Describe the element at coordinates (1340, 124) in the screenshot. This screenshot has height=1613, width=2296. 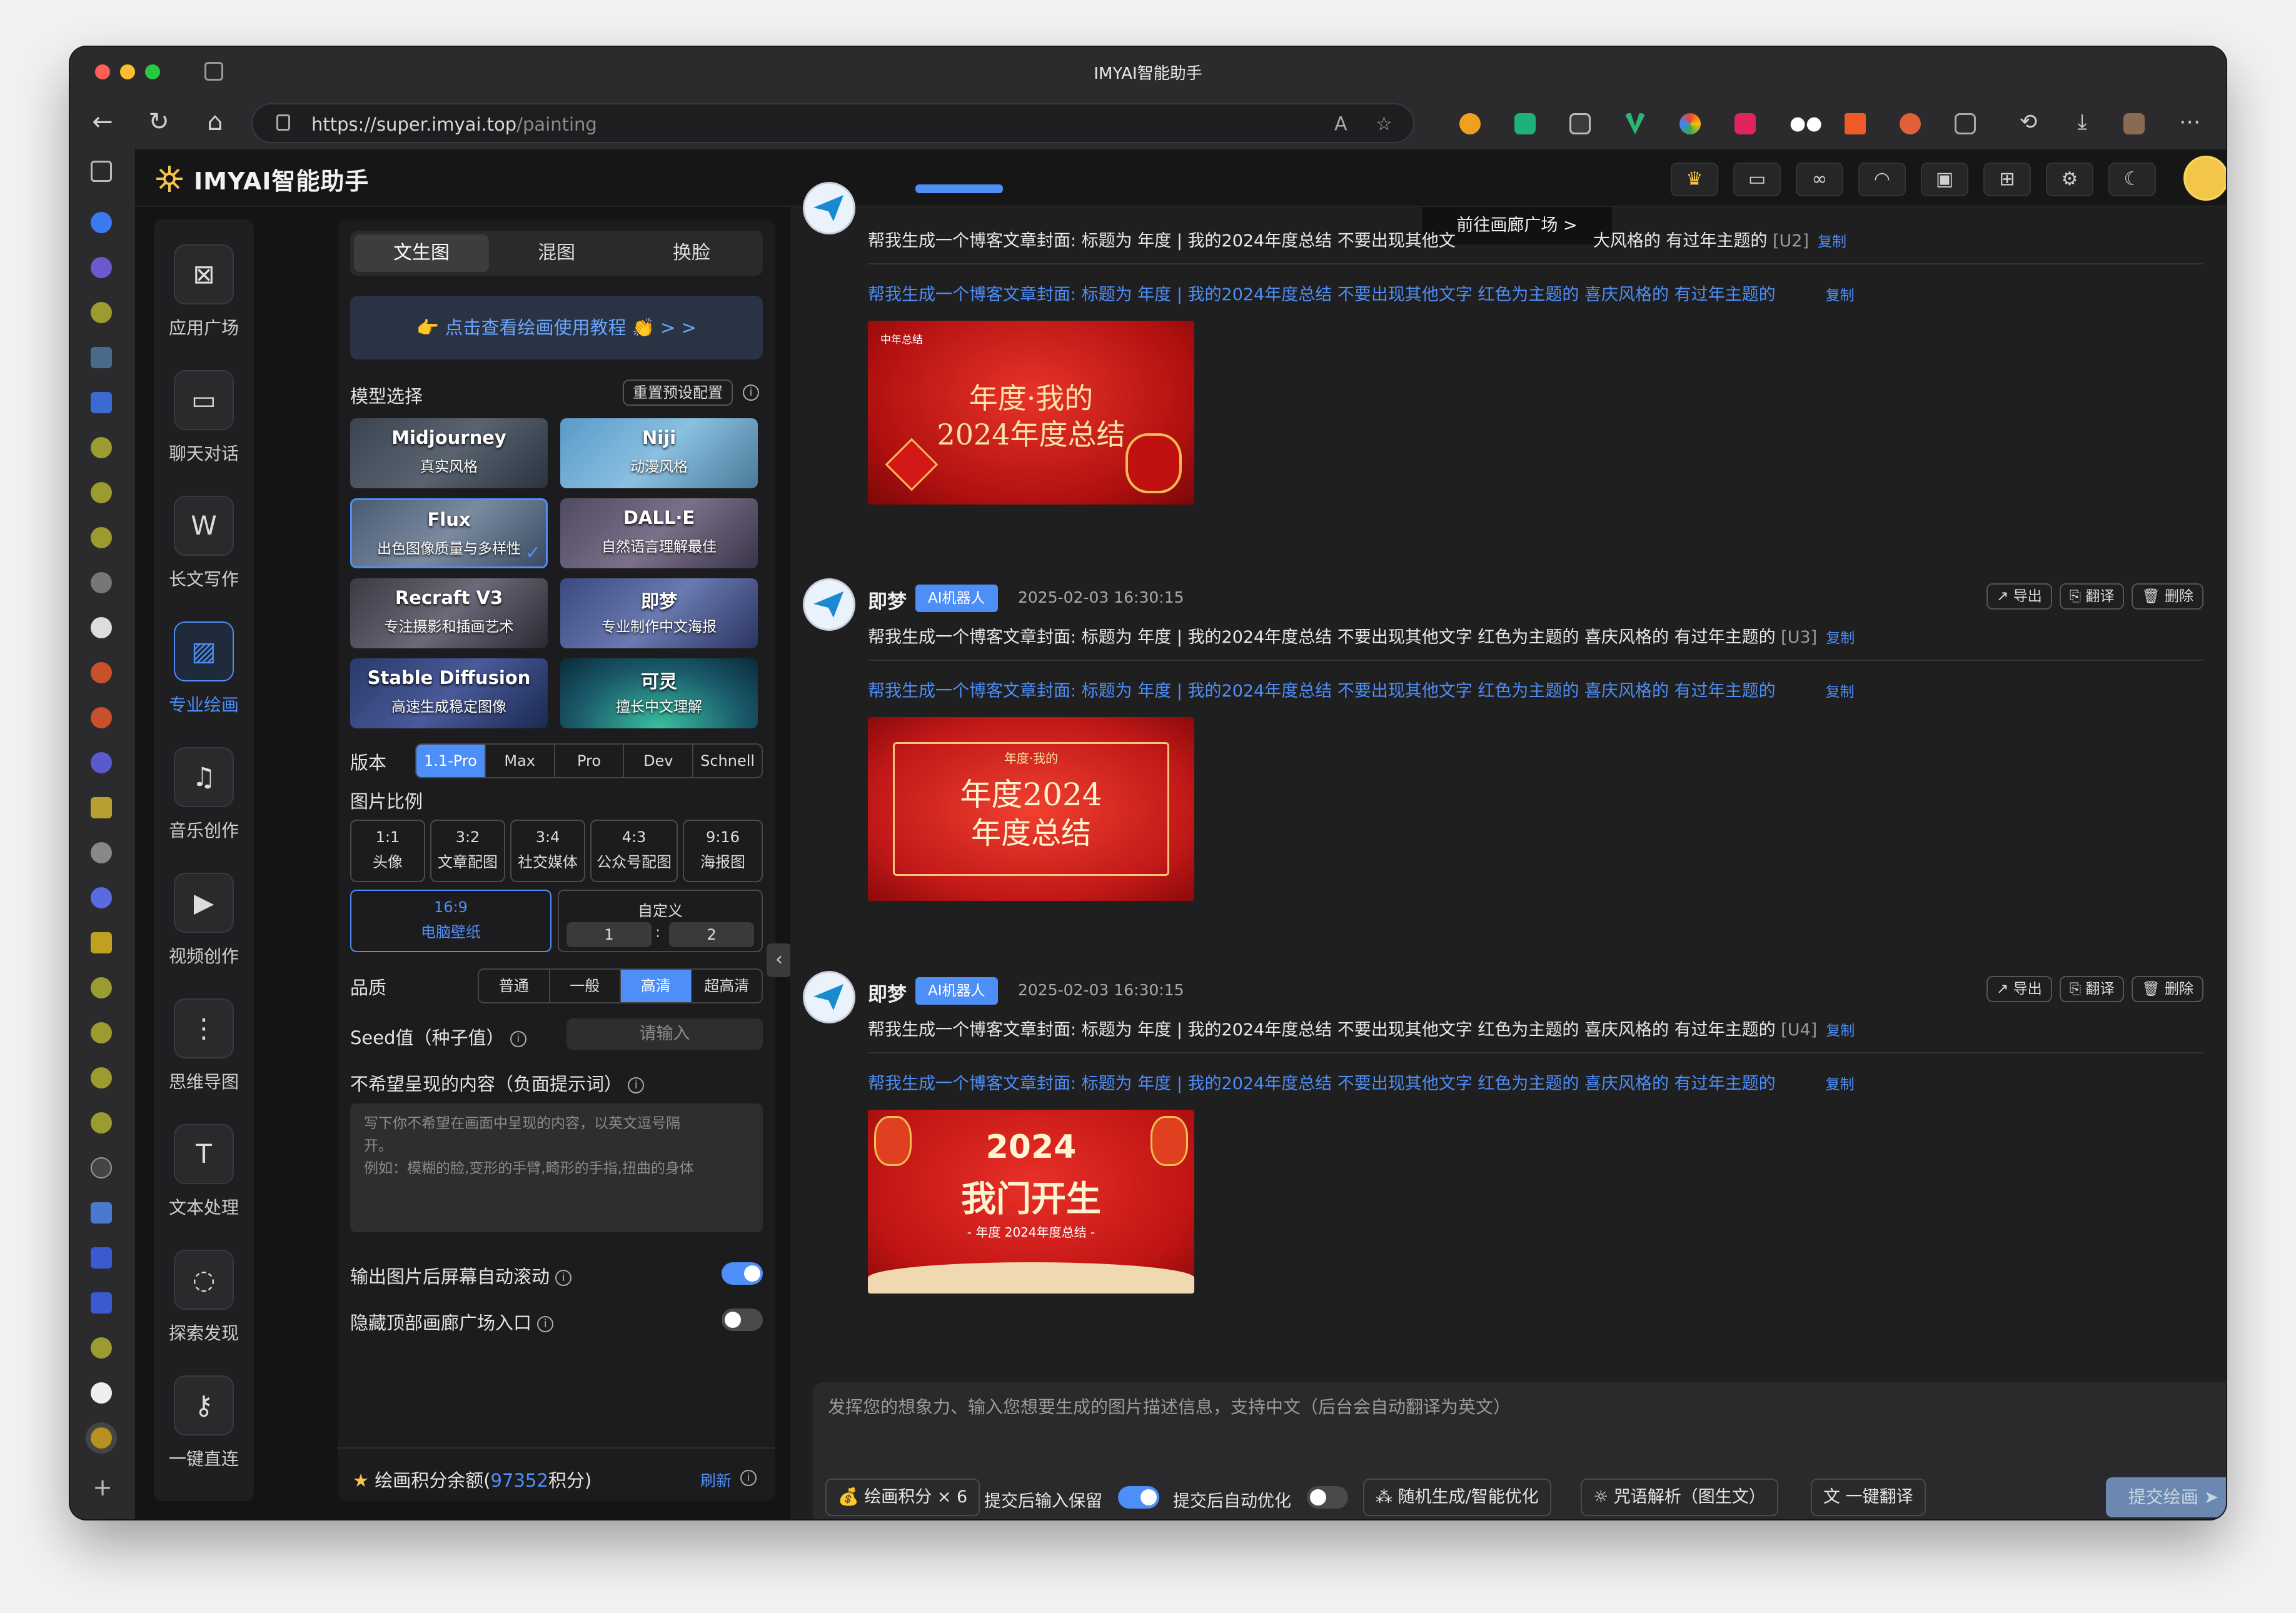
I see `read-aloud-icon: A` at that location.